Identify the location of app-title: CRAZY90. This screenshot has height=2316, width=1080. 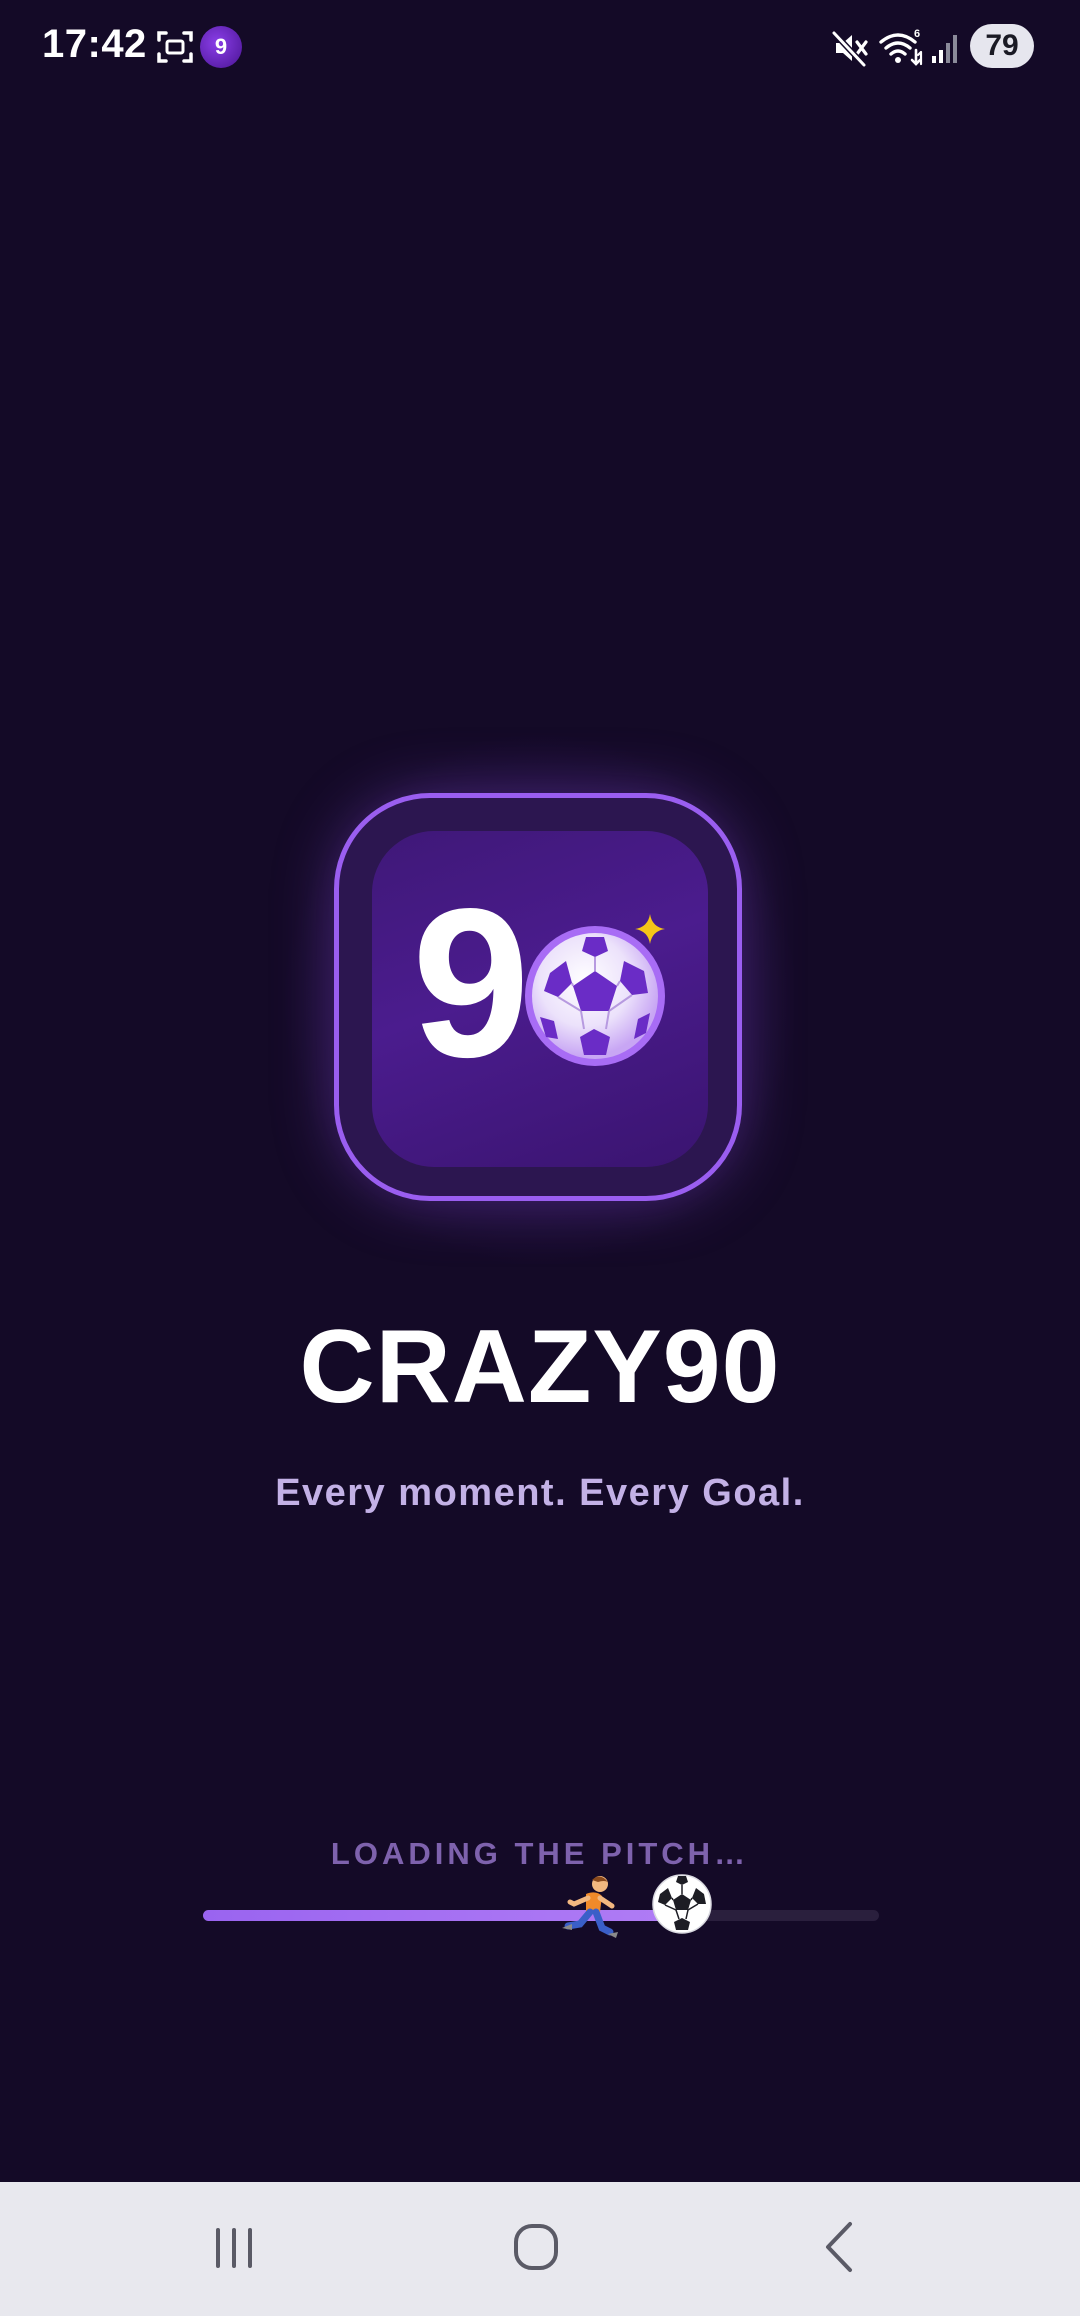
(540, 1367).